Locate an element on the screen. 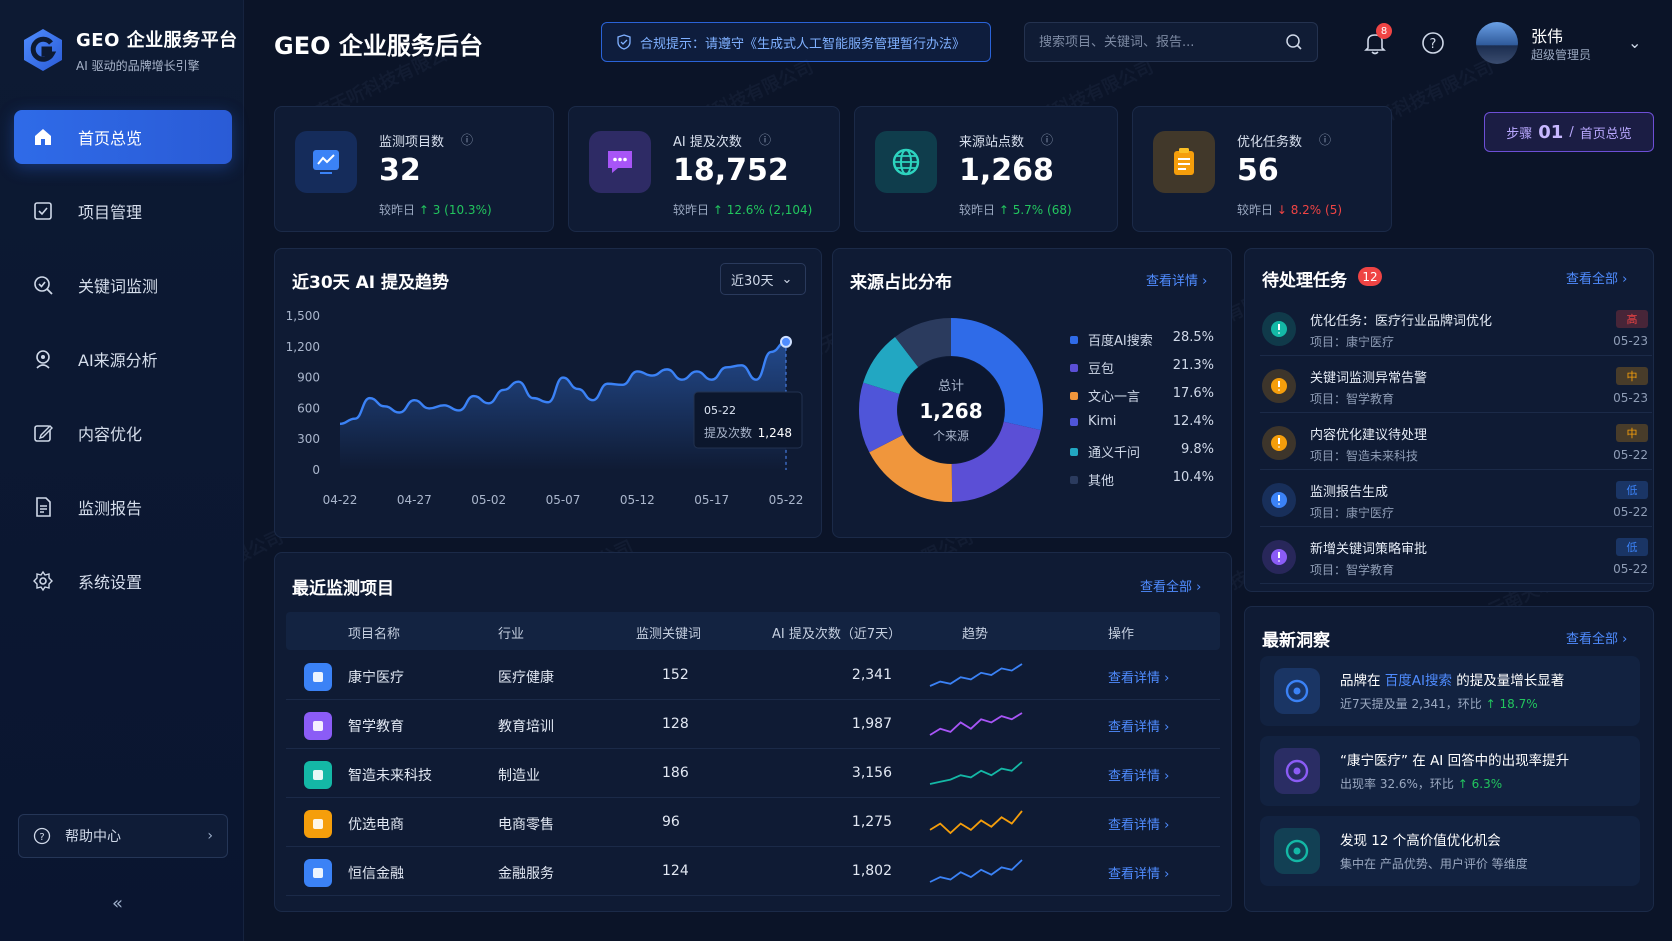  projects-view-all-link: 查看全部 › is located at coordinates (1170, 585).